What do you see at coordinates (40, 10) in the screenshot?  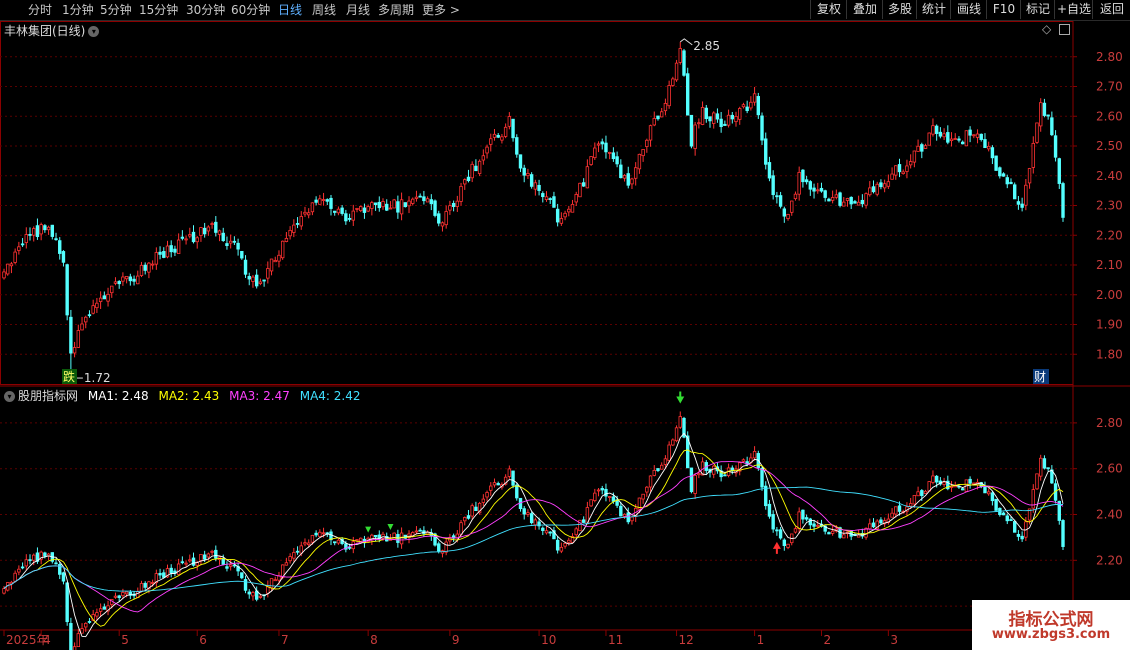 I see `period-tab-0: 分时` at bounding box center [40, 10].